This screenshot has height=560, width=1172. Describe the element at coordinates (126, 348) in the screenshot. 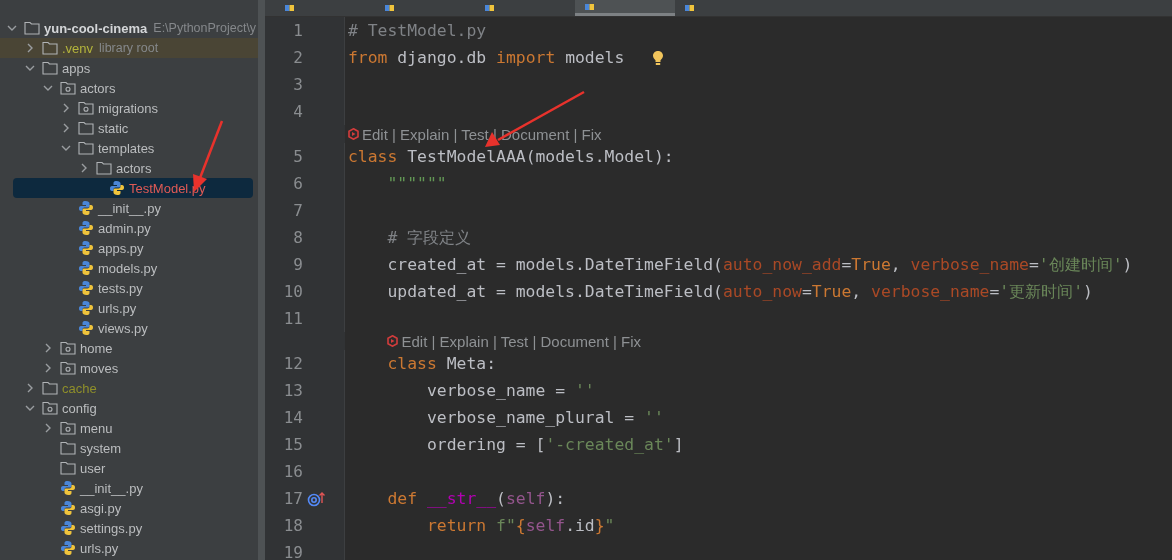

I see `tree-item: home` at that location.